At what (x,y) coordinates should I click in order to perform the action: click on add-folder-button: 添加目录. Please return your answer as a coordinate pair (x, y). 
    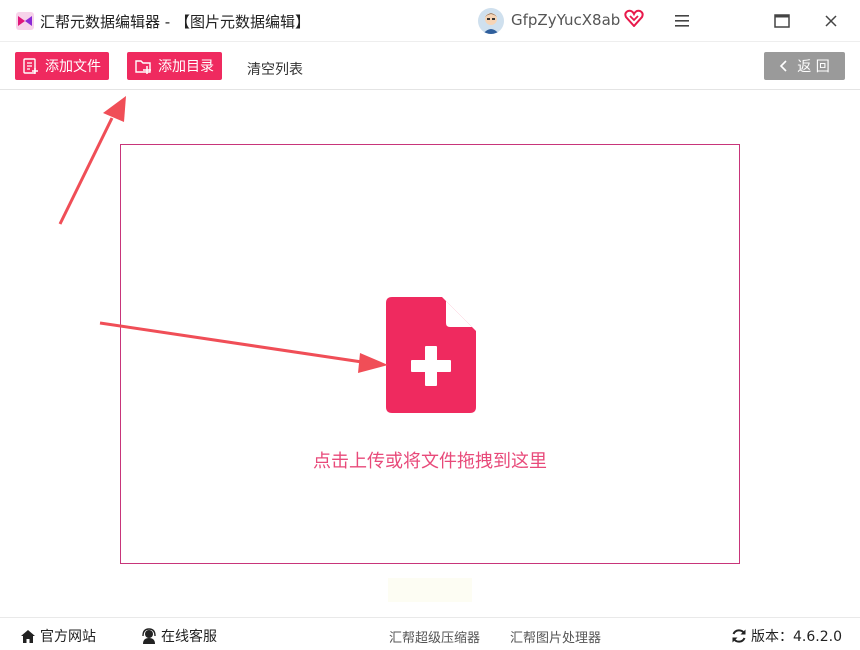
    Looking at the image, I should click on (174, 66).